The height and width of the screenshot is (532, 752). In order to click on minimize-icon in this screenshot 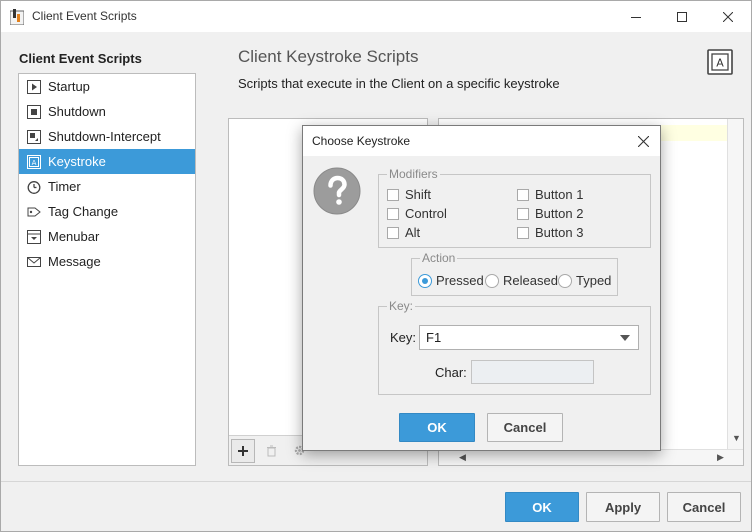, I will do `click(636, 17)`.